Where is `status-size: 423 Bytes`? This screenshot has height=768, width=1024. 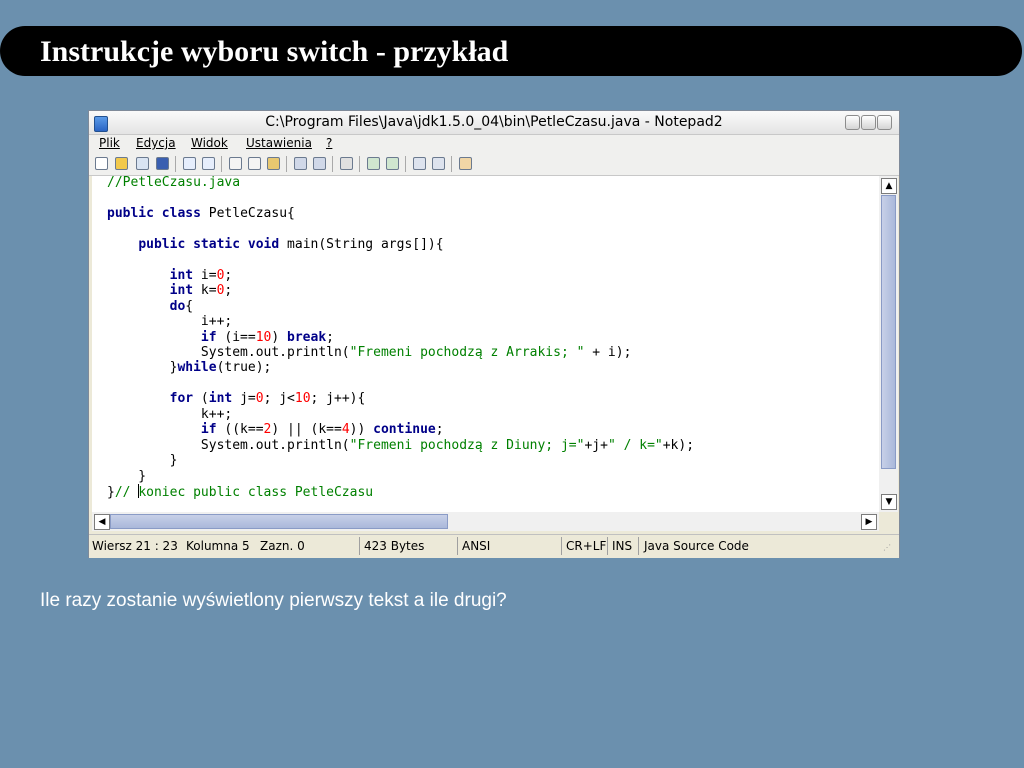
status-size: 423 Bytes is located at coordinates (394, 546).